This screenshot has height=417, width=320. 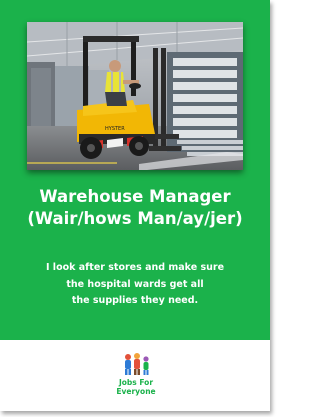 I want to click on svg-text: HYSTER, so click(x=115, y=129).